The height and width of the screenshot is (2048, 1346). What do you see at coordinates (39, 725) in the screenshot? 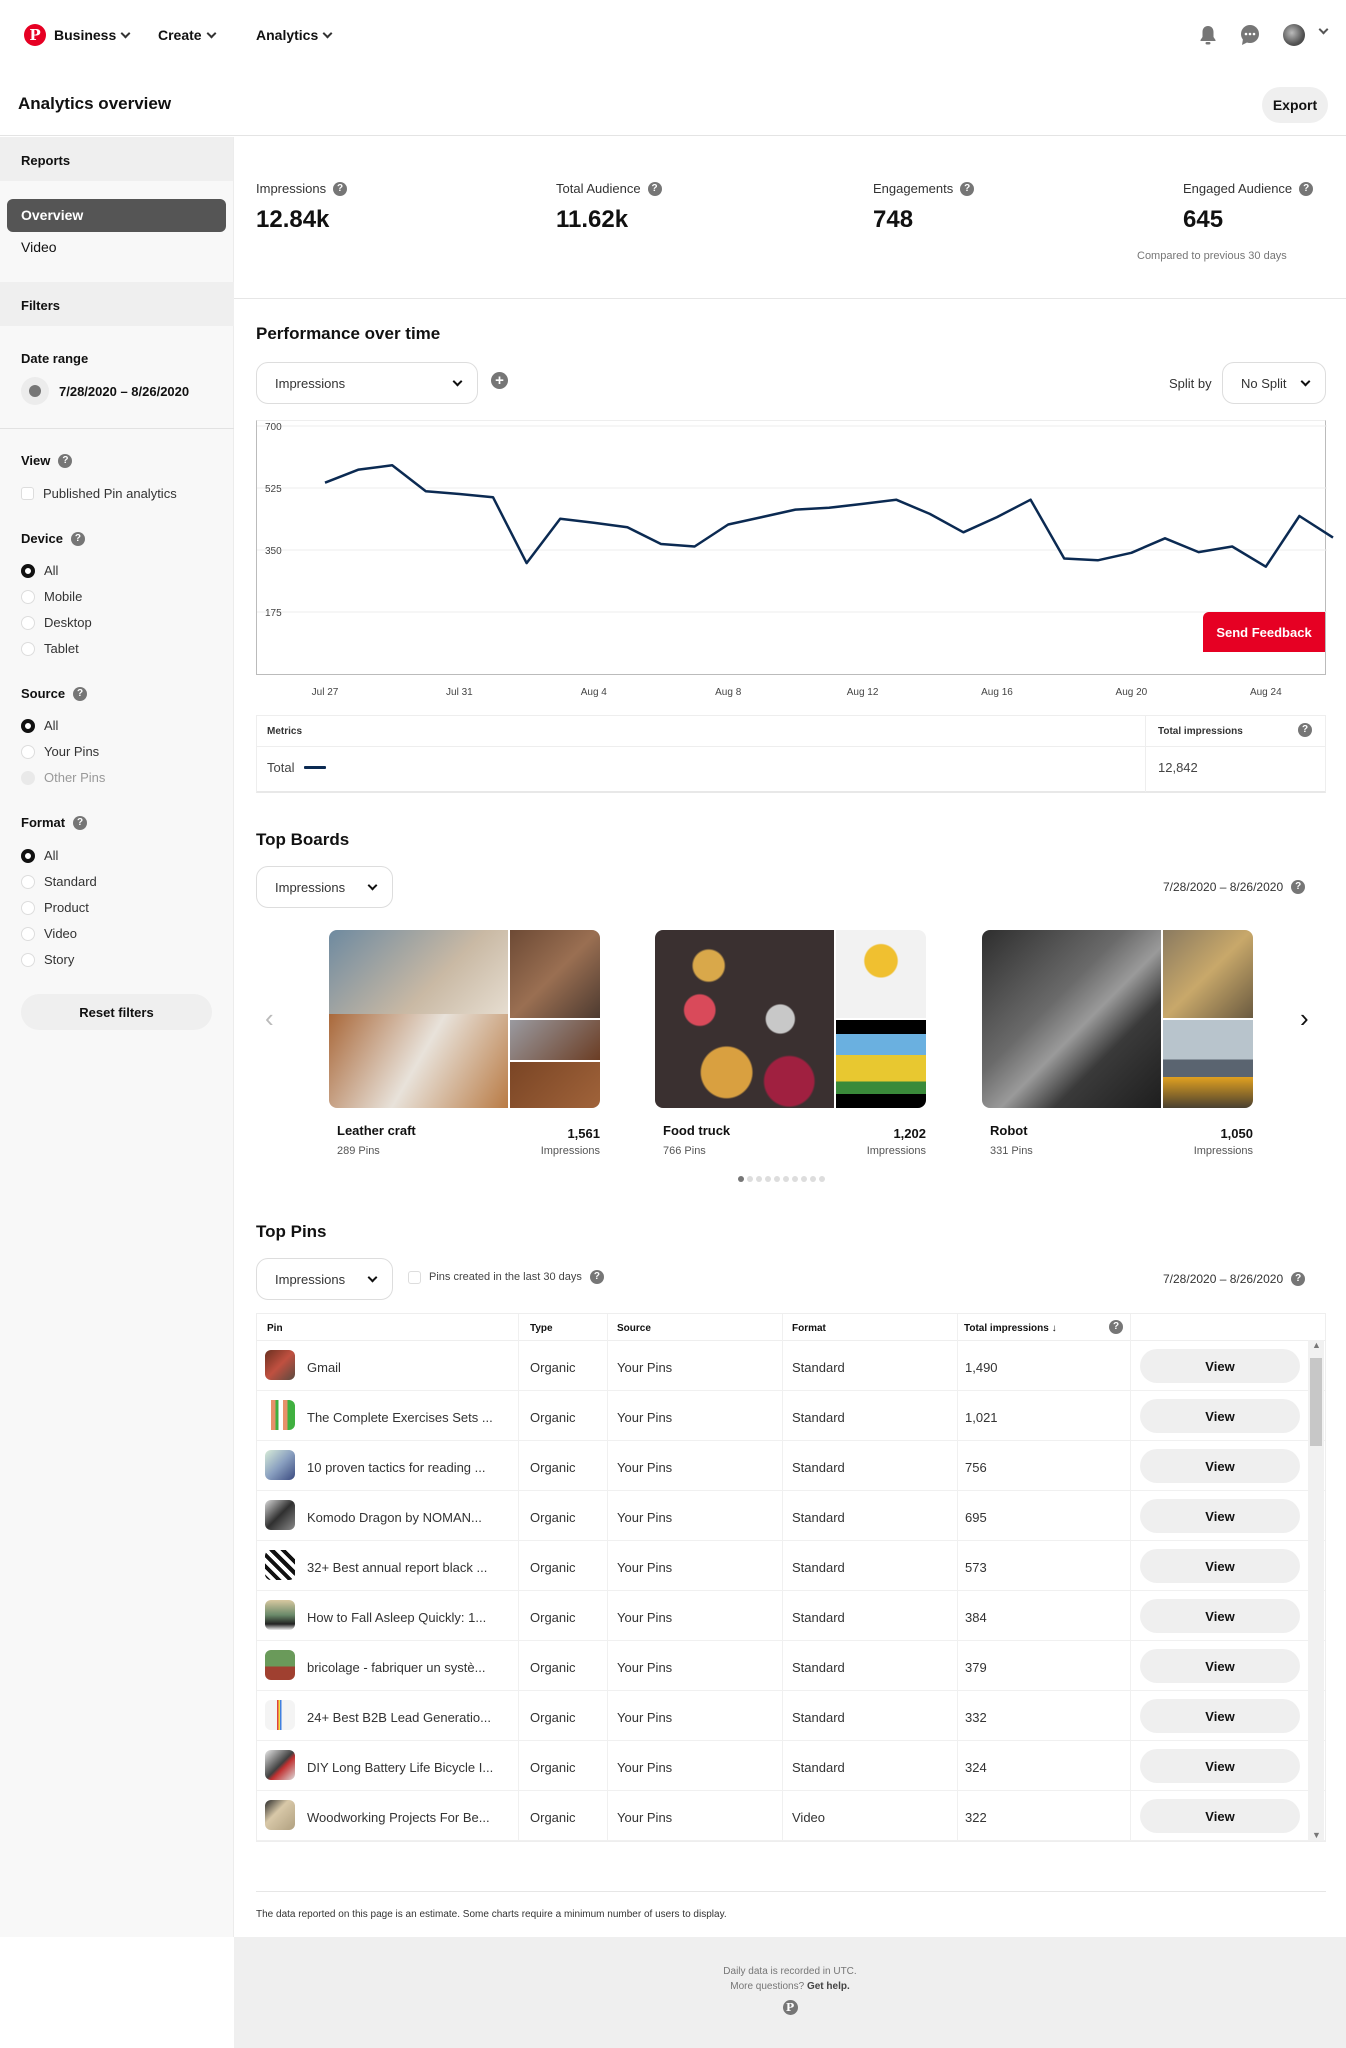
I see `source-option-all: All` at bounding box center [39, 725].